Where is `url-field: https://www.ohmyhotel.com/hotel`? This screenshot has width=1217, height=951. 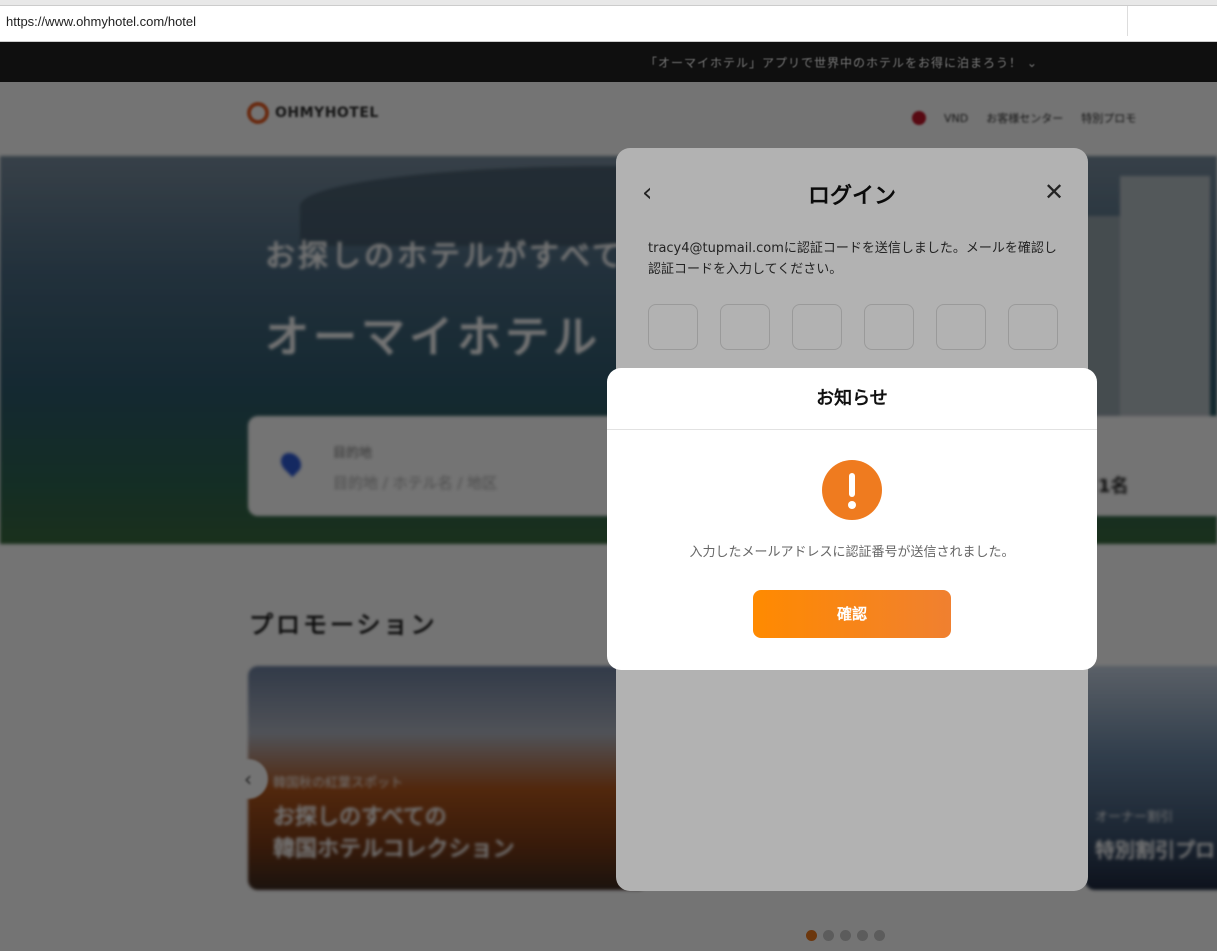 url-field: https://www.ohmyhotel.com/hotel is located at coordinates (101, 21).